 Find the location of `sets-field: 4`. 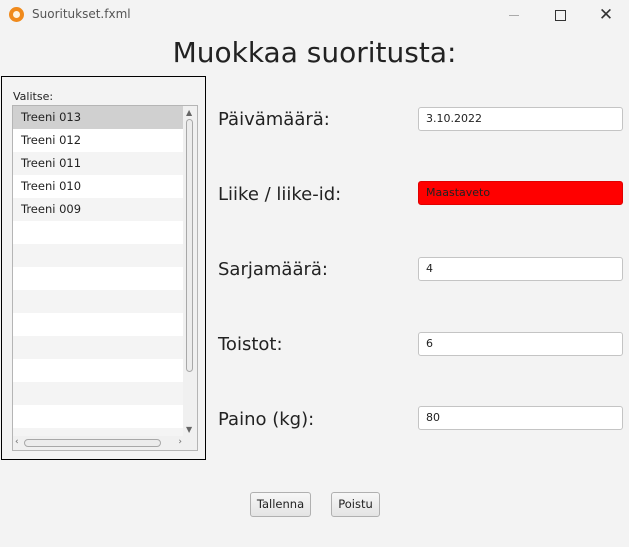

sets-field: 4 is located at coordinates (520, 269).